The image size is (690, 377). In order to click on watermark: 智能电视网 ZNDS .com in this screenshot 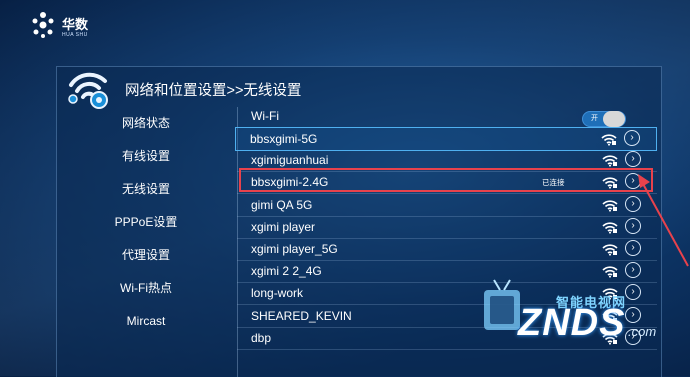, I will do `click(578, 308)`.